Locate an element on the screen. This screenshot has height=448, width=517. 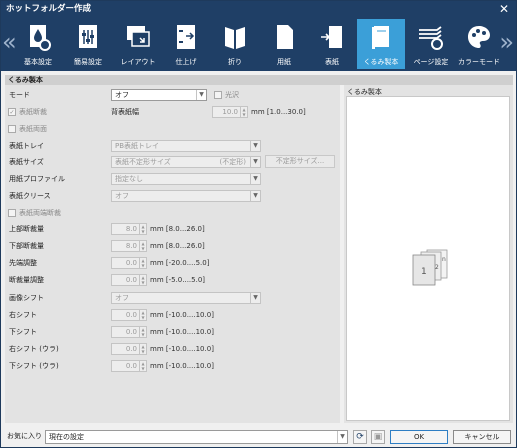
lead-adjust-input: 0.0 ▲ ▼ is located at coordinates (129, 263).